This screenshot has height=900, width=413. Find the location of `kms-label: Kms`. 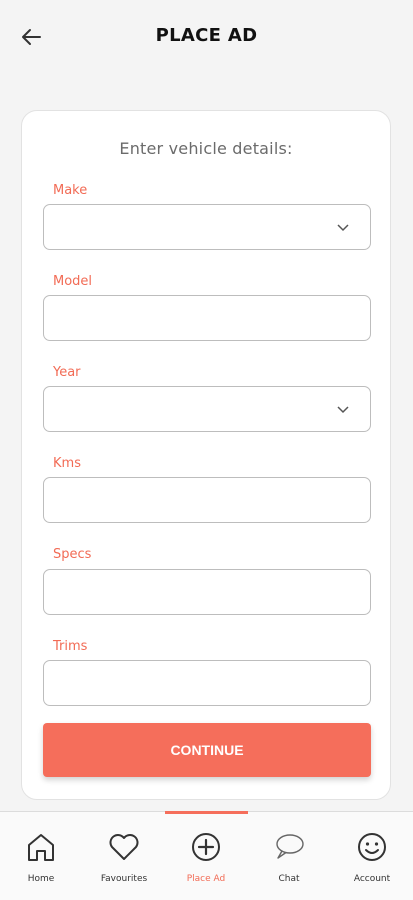

kms-label: Kms is located at coordinates (67, 463).